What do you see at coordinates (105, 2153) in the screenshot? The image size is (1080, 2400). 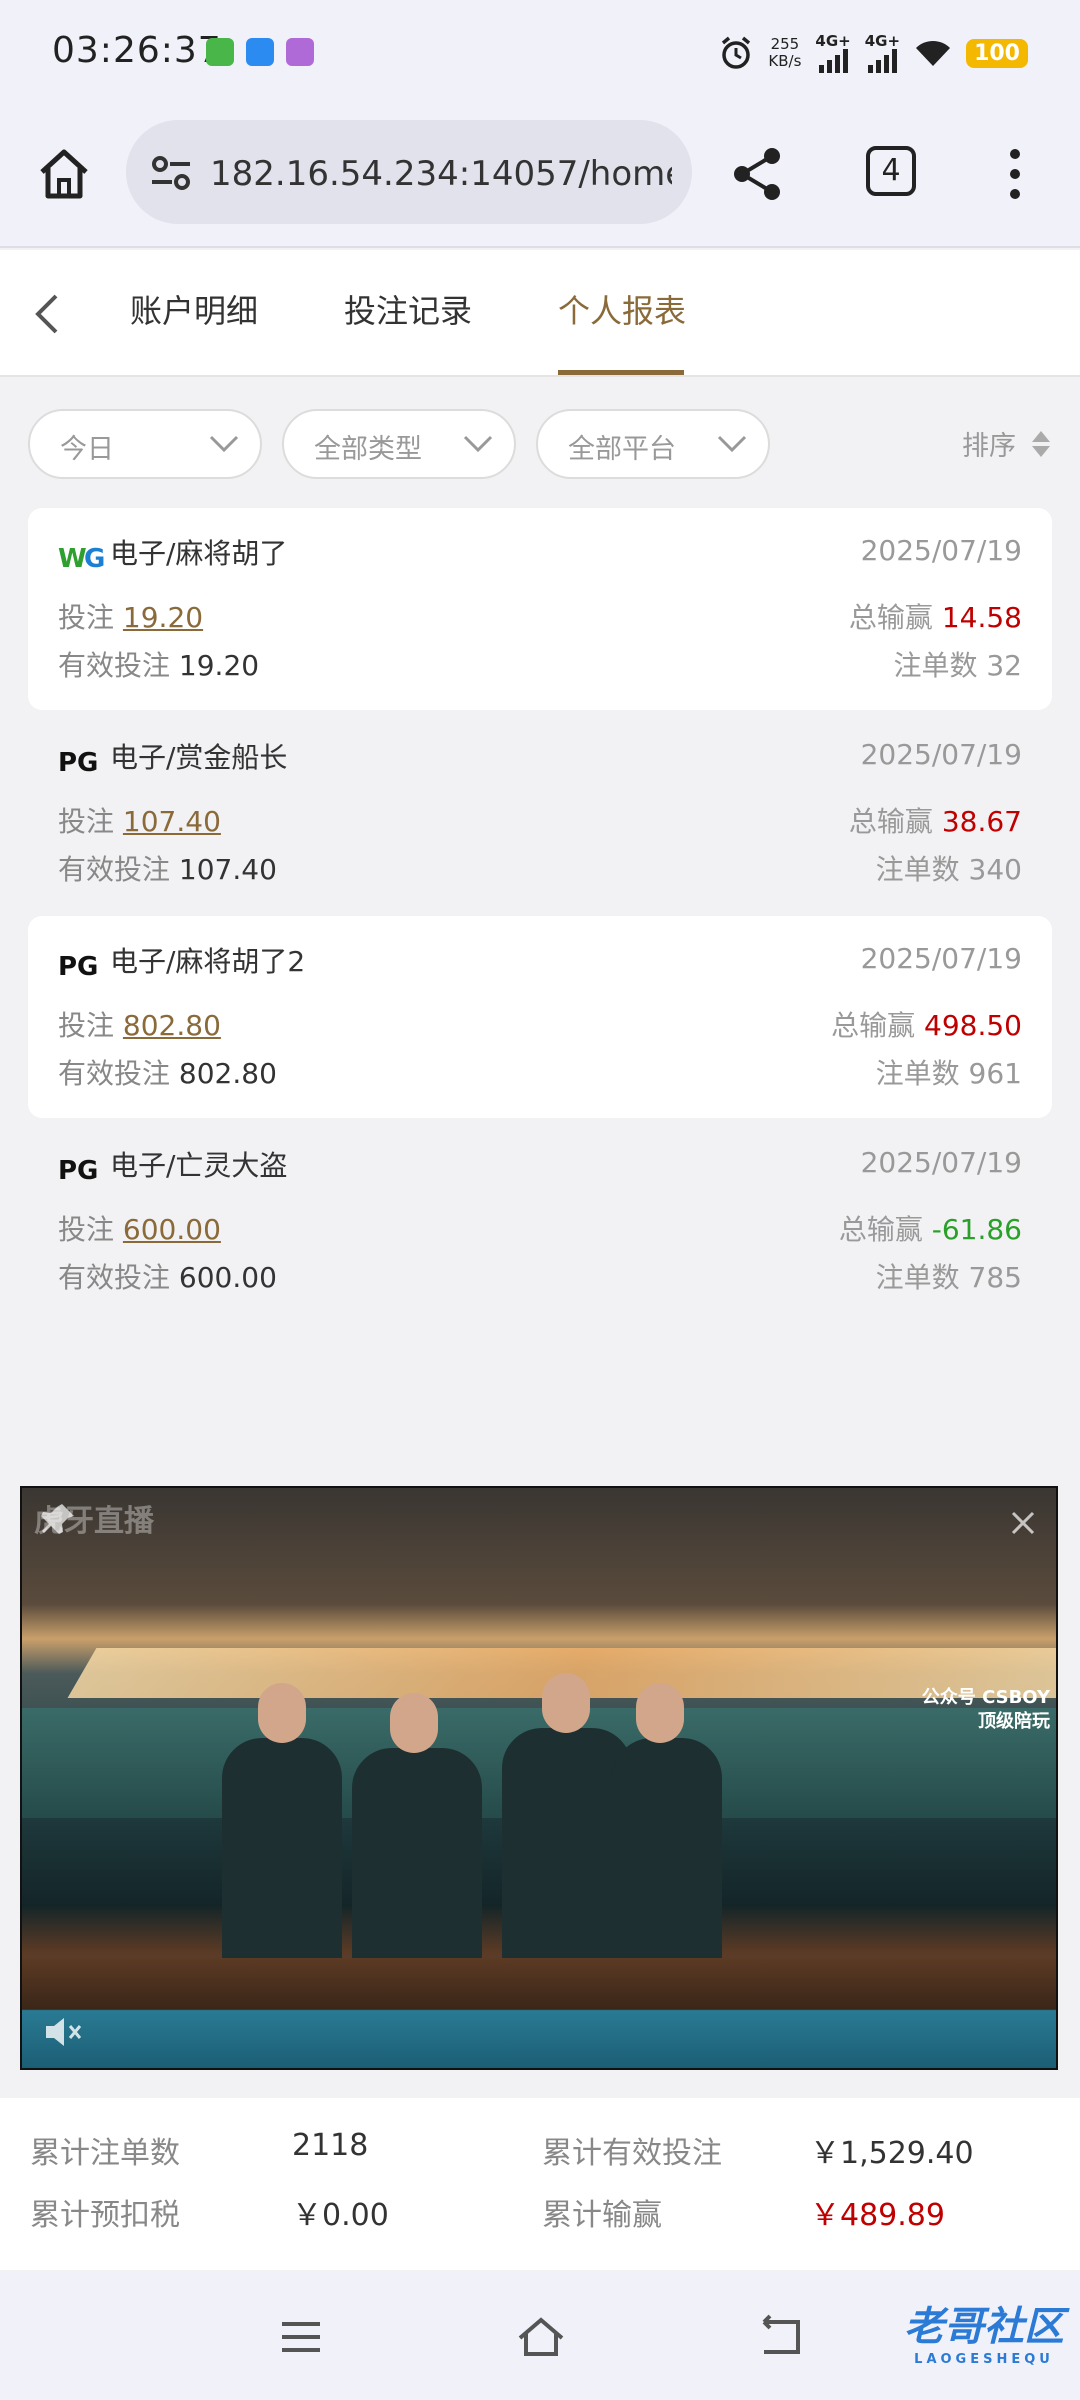 I see `total-orders-label: 累计注单数` at bounding box center [105, 2153].